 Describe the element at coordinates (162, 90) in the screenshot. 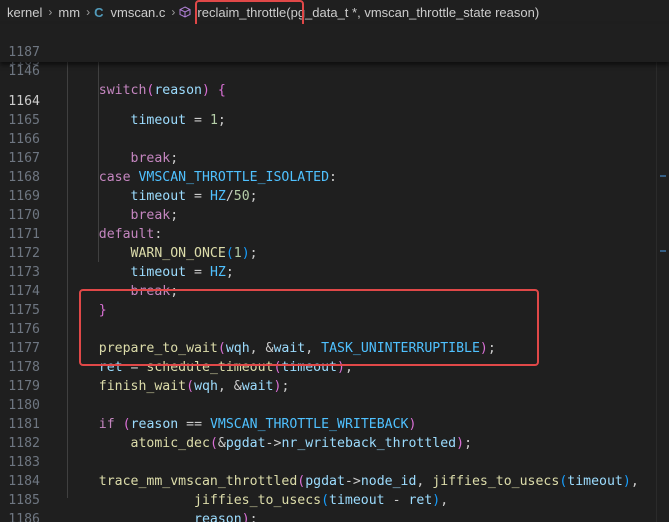

I see `code-text: switch(reason) {` at that location.